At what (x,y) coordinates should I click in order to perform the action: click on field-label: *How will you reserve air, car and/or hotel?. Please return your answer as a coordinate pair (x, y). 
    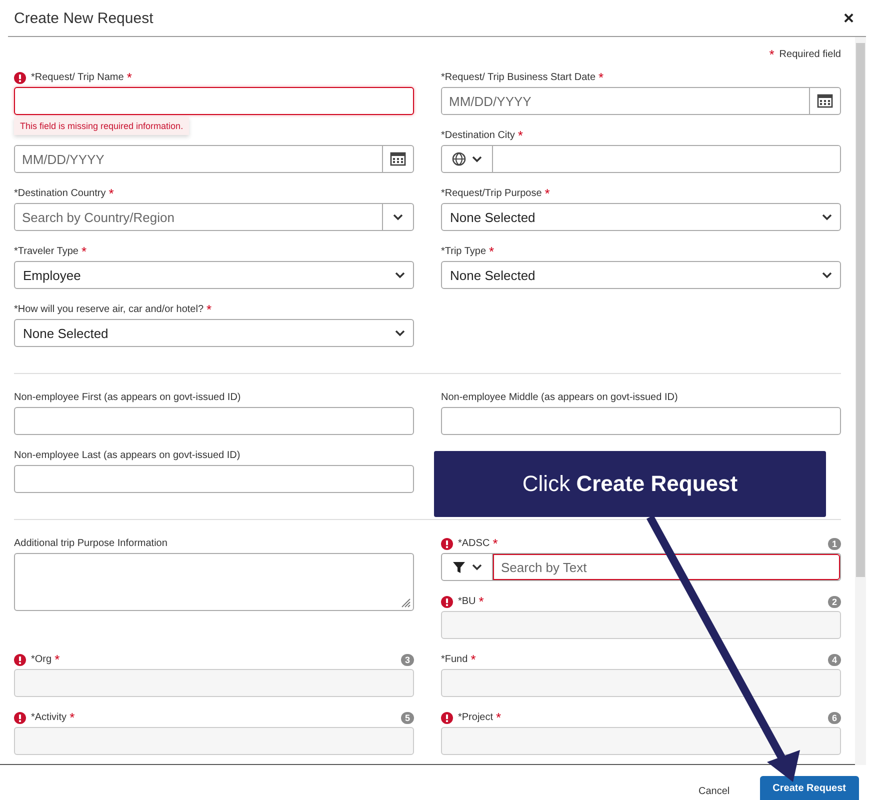
    Looking at the image, I should click on (109, 309).